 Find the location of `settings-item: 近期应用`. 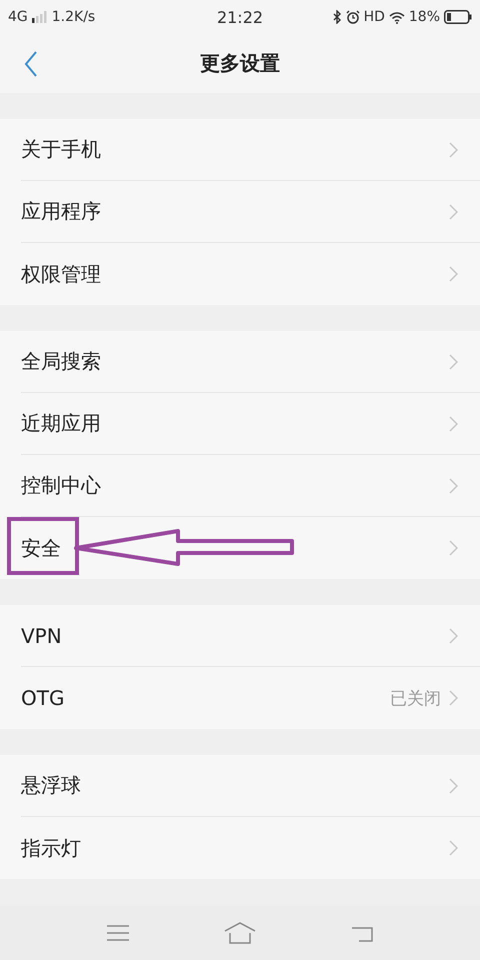

settings-item: 近期应用 is located at coordinates (250, 424).